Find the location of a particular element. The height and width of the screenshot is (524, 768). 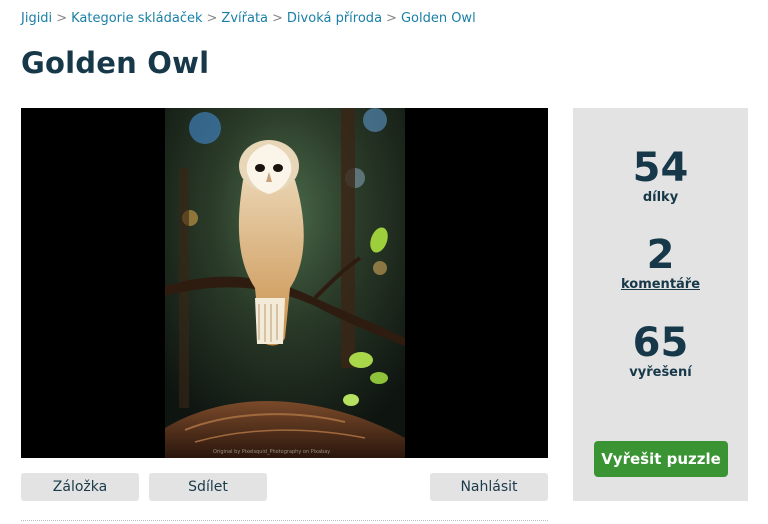

share-button: Sdílet is located at coordinates (208, 487).